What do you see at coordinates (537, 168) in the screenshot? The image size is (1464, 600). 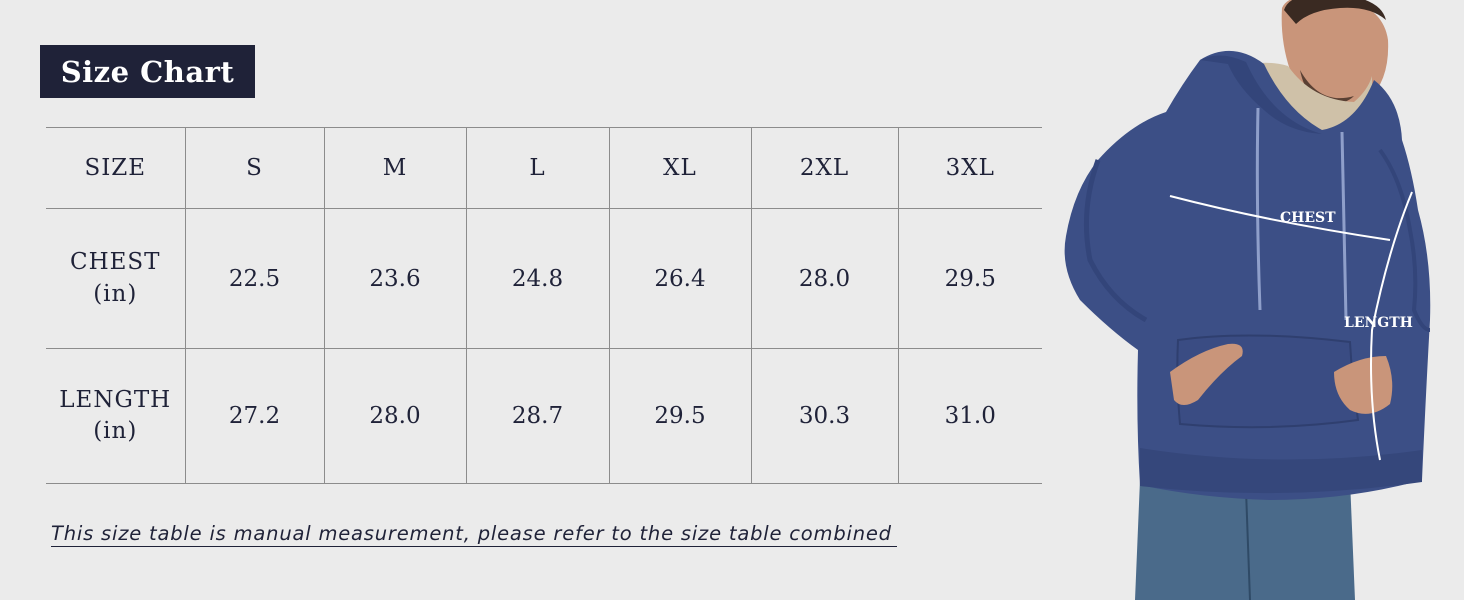 I see `header-cell: L` at bounding box center [537, 168].